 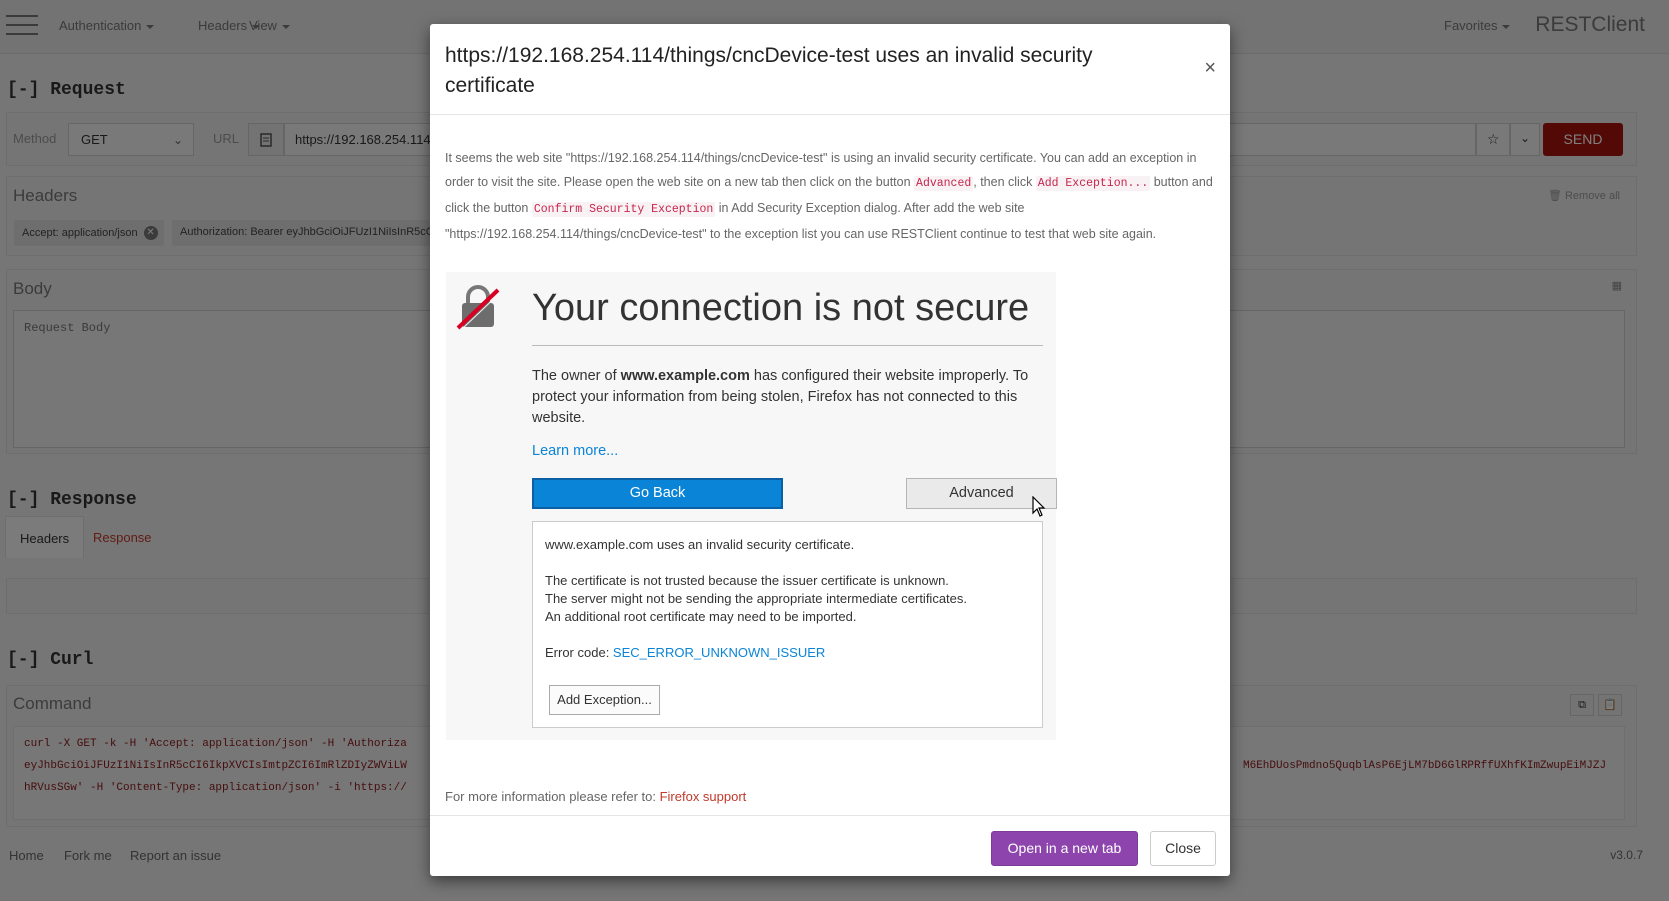 I want to click on firefox-support-link: Firefox support, so click(x=703, y=796).